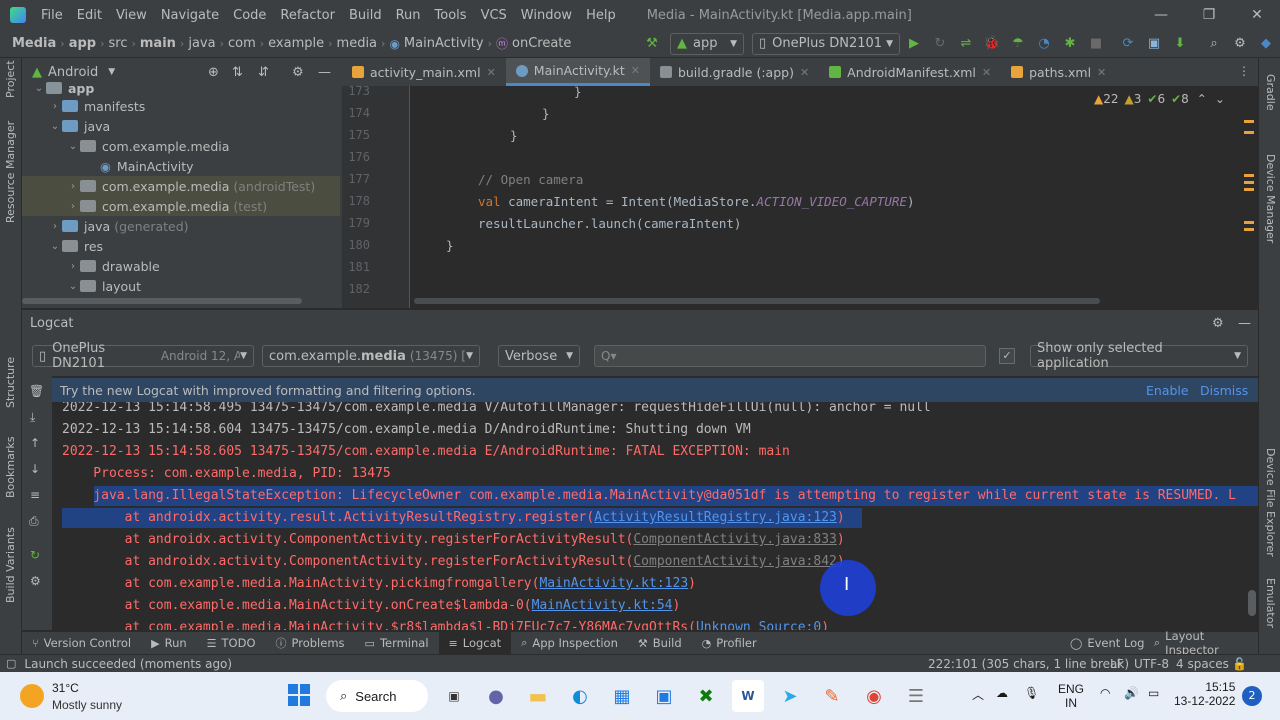  I want to click on photos-app-icon: ▣, so click(664, 696).